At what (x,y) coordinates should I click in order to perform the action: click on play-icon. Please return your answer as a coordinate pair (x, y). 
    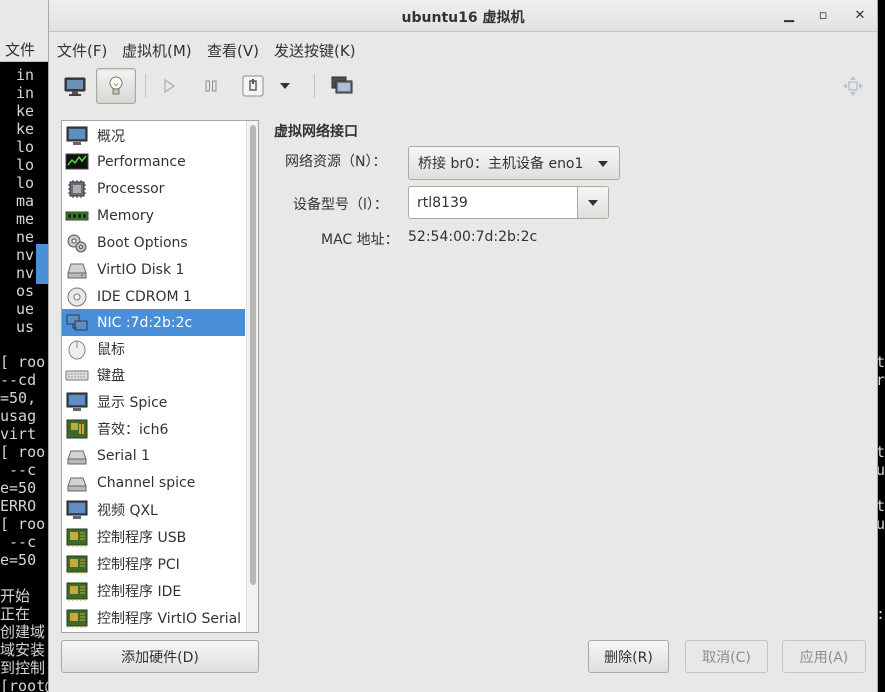
    Looking at the image, I should click on (170, 86).